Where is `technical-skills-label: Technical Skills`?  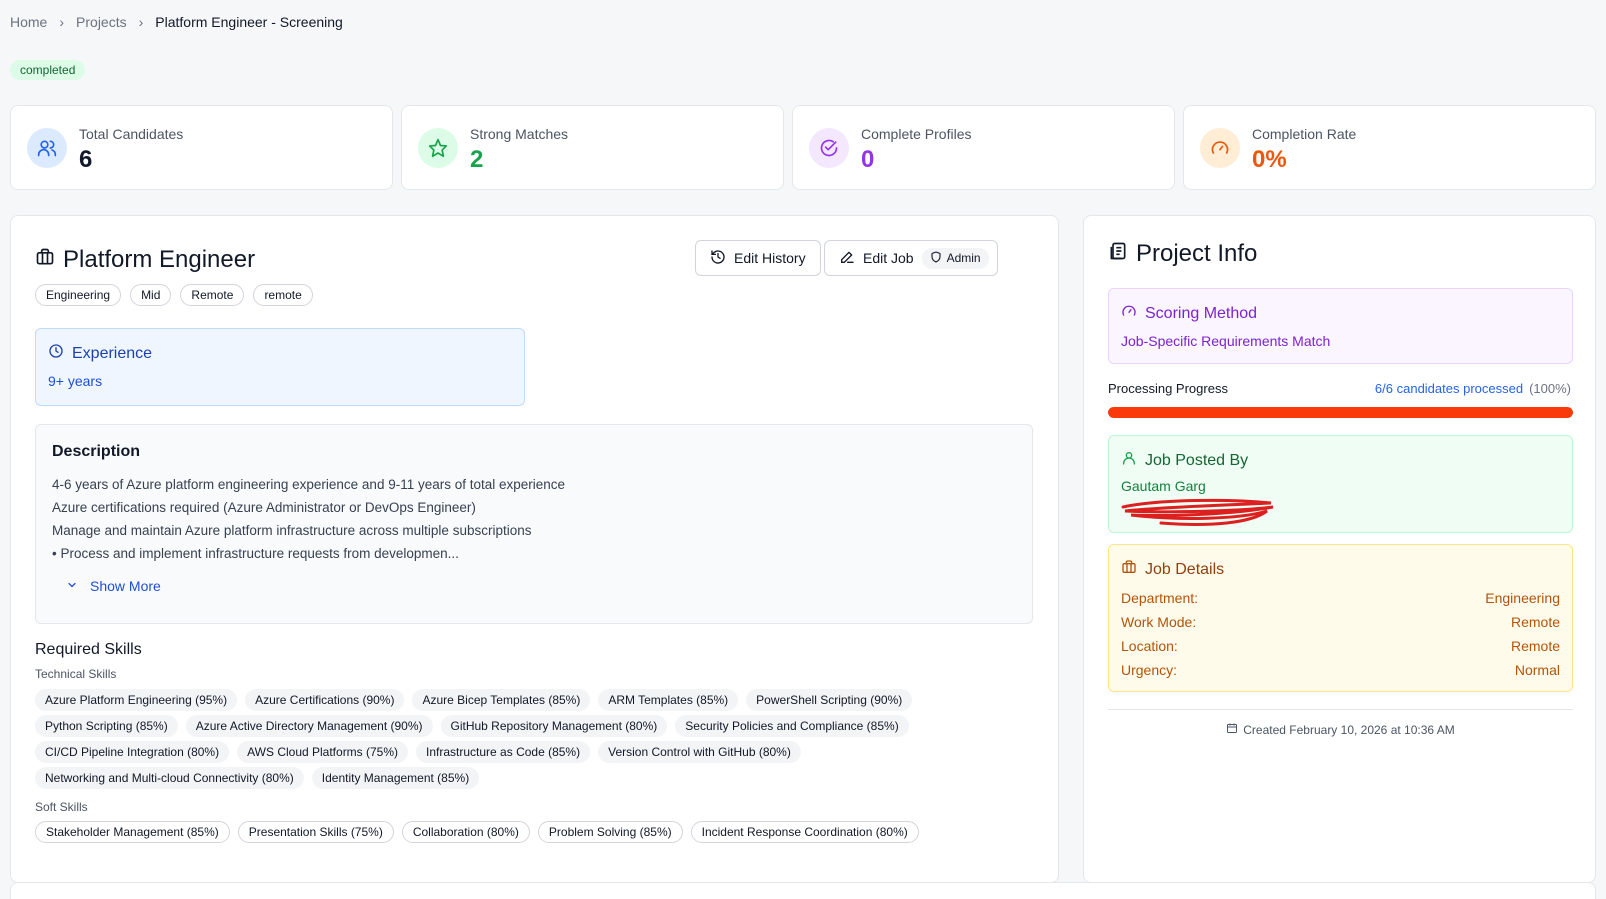
technical-skills-label: Technical Skills is located at coordinates (76, 674).